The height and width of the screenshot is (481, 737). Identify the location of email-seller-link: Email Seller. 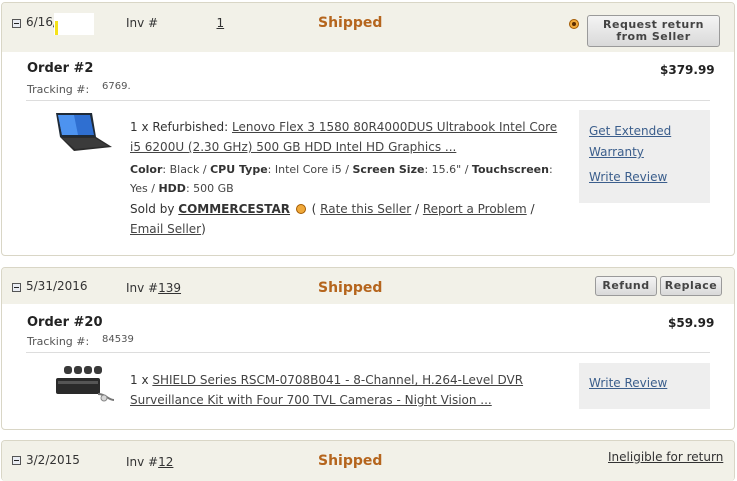
(165, 229).